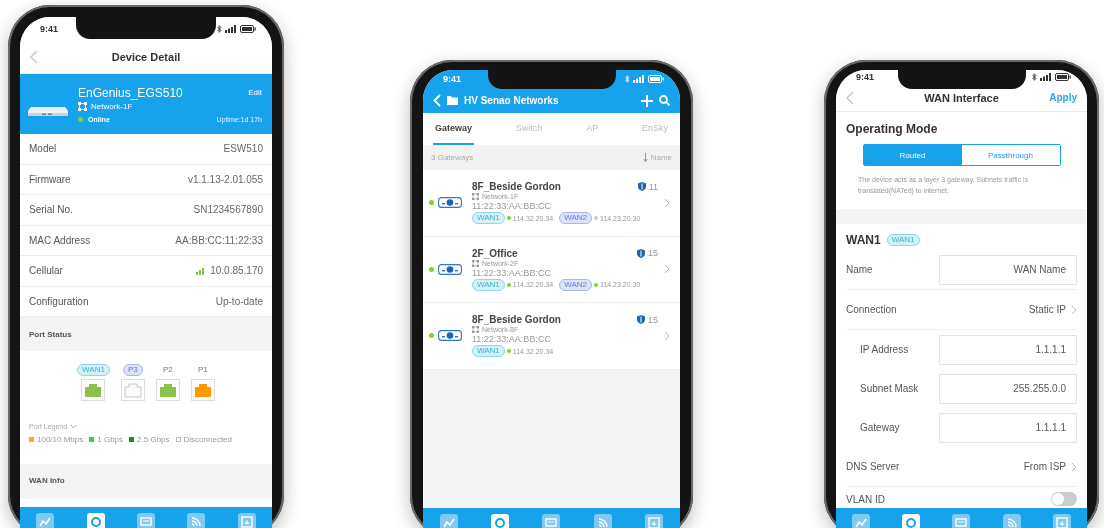 This screenshot has height=528, width=1104. Describe the element at coordinates (961, 97) in the screenshot. I see `screen-title: WAN Interface` at that location.